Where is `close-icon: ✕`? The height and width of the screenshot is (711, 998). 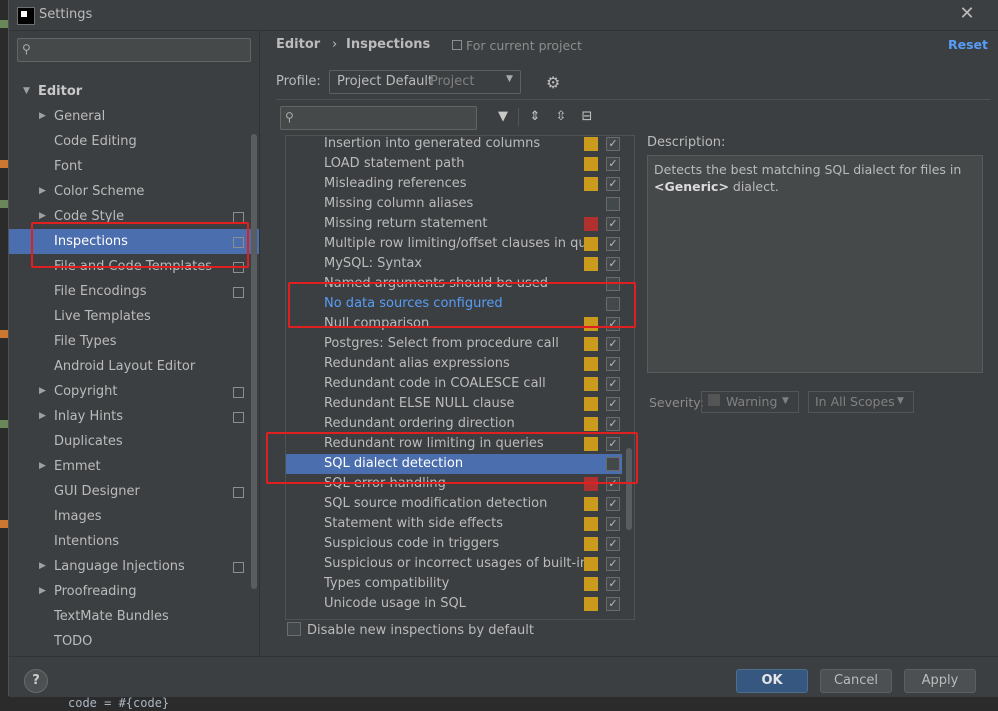
close-icon: ✕ is located at coordinates (967, 14).